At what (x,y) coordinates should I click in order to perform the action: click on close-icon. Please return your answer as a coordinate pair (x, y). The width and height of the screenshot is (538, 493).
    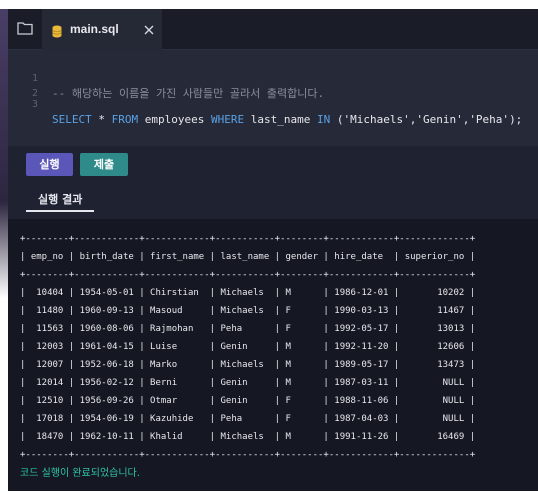
    Looking at the image, I should click on (149, 29).